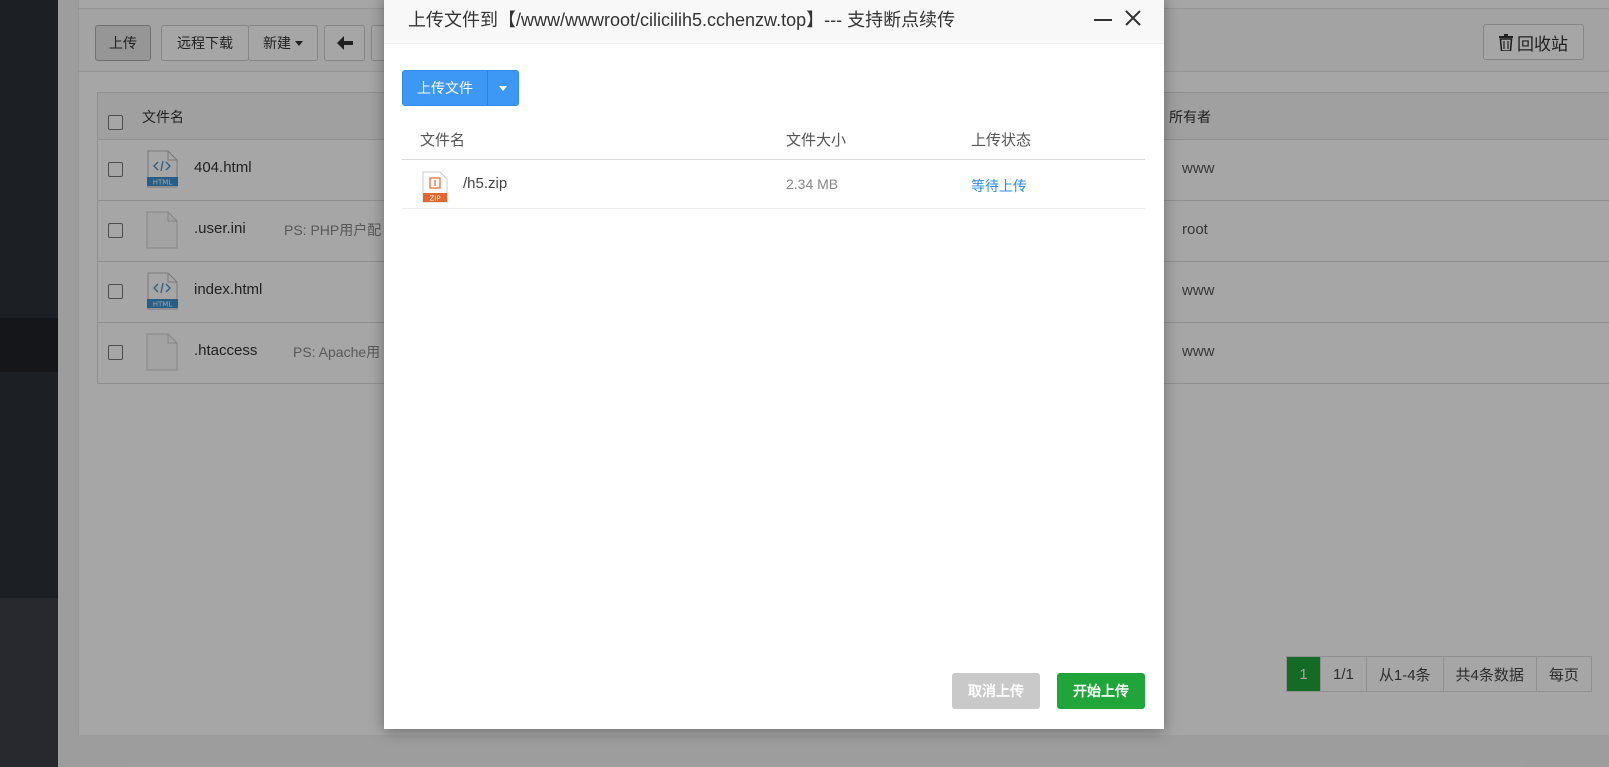  I want to click on upload-queue-table: 文件名 文件大小 上传状态 ZIP /h5.zip 2.34 MB 等待上传, so click(773, 163).